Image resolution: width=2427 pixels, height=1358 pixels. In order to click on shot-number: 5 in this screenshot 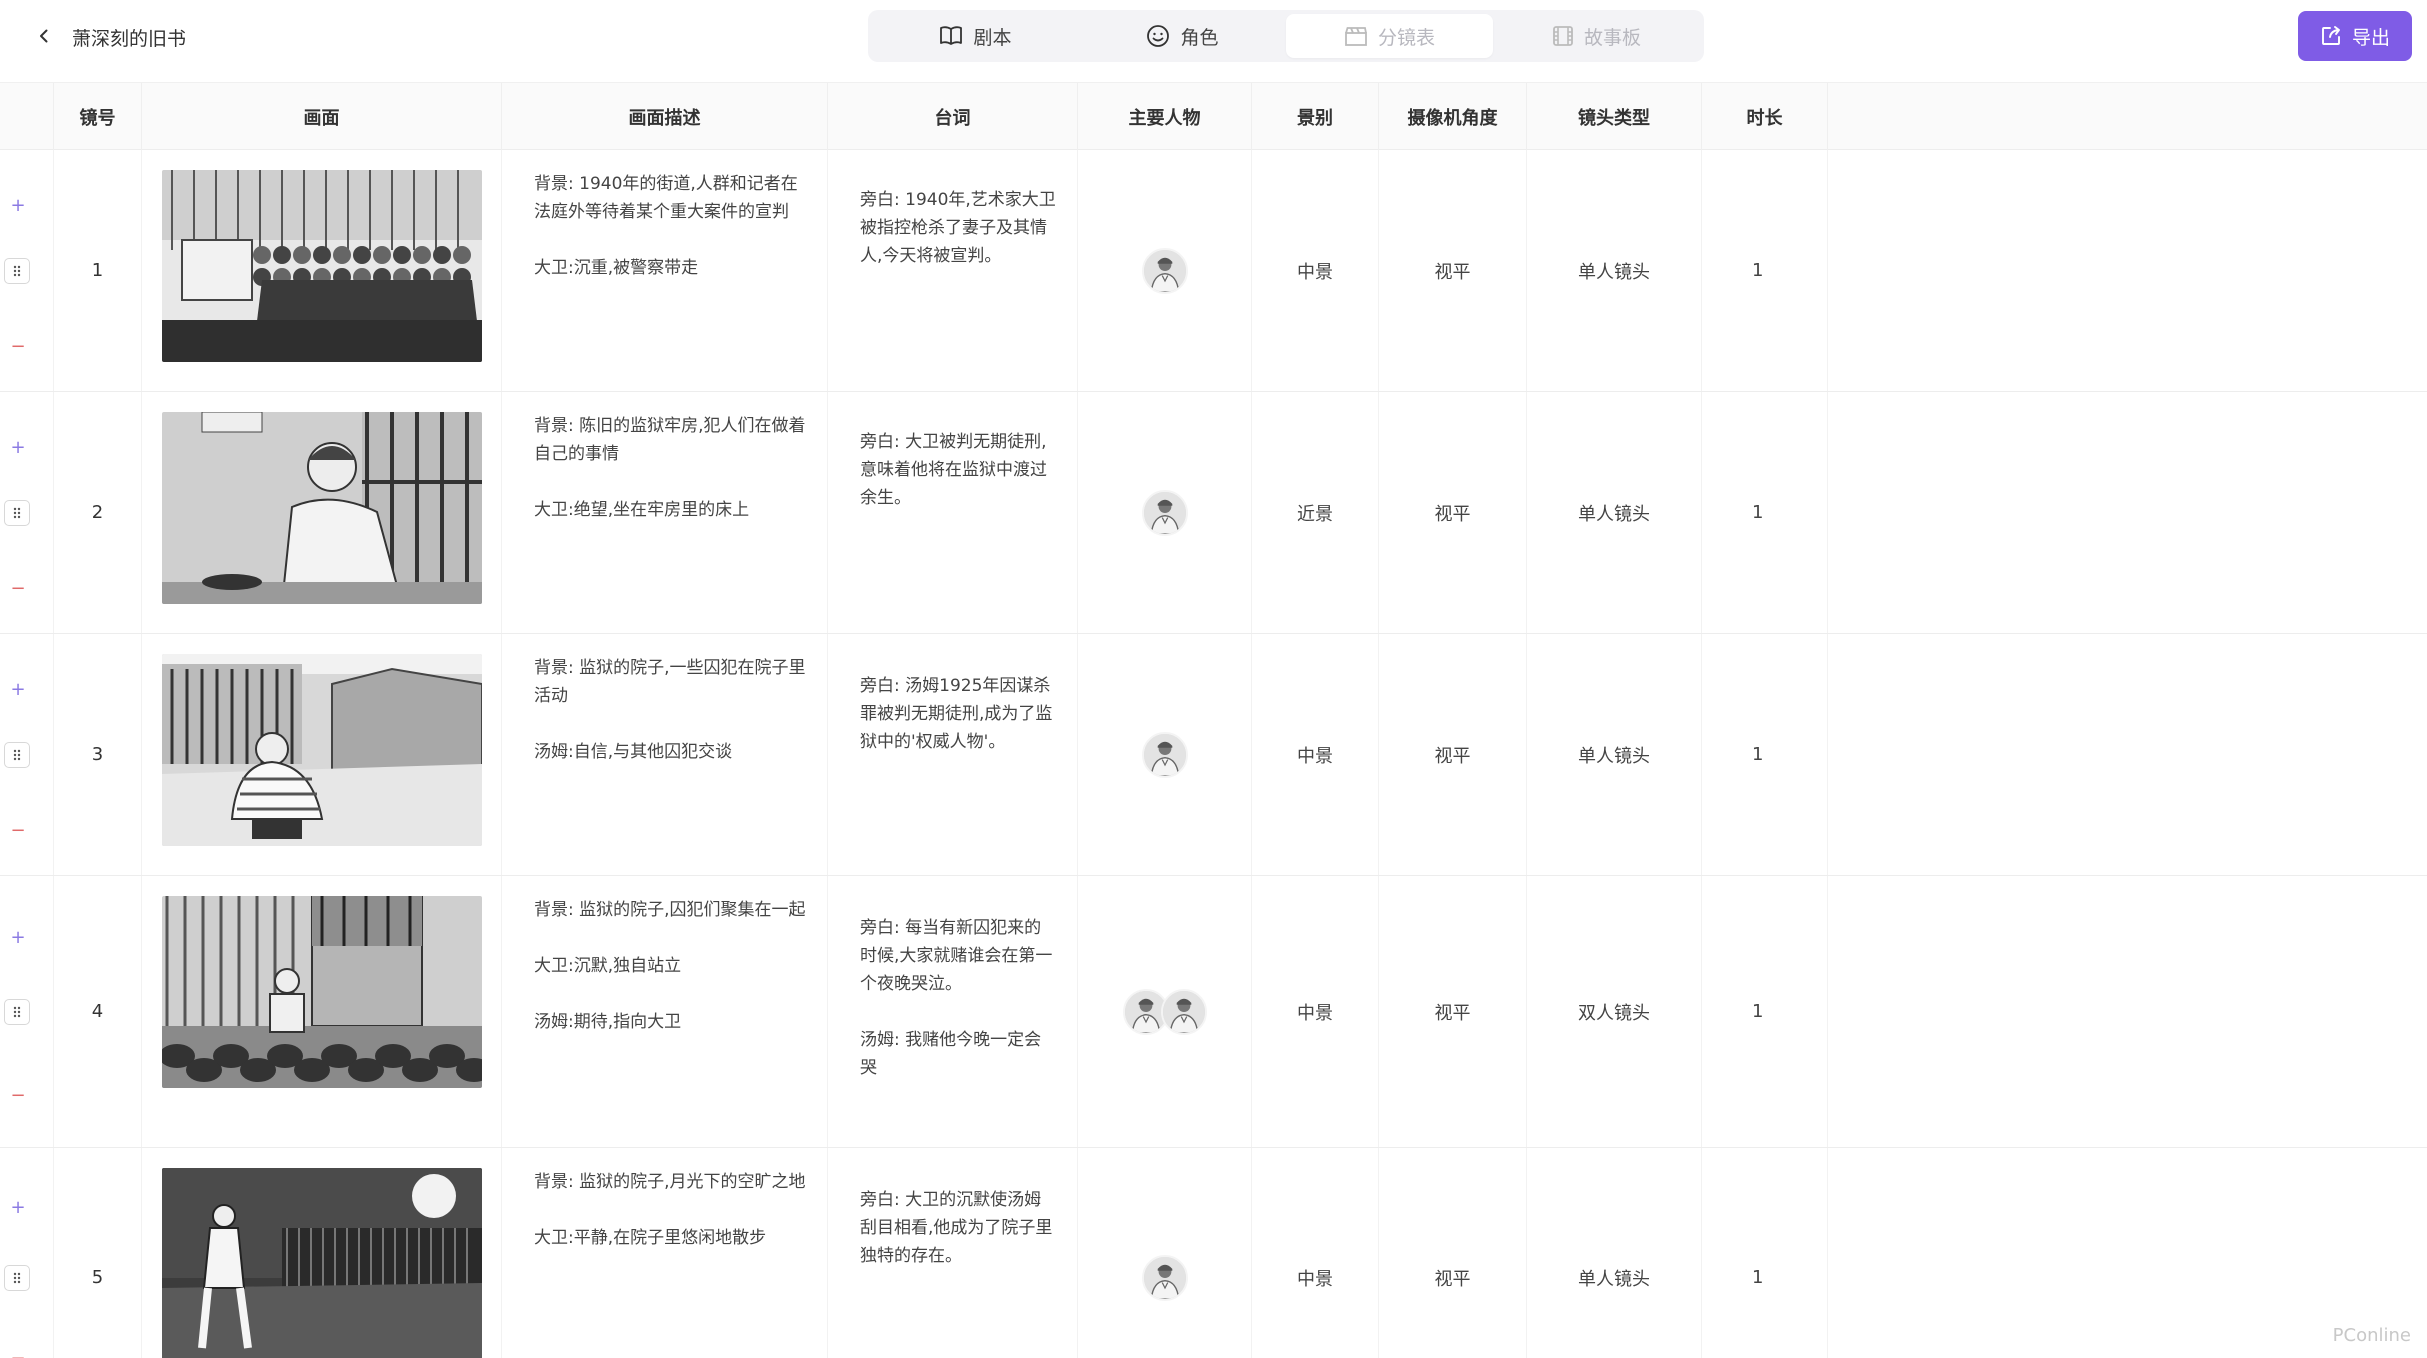, I will do `click(98, 1253)`.